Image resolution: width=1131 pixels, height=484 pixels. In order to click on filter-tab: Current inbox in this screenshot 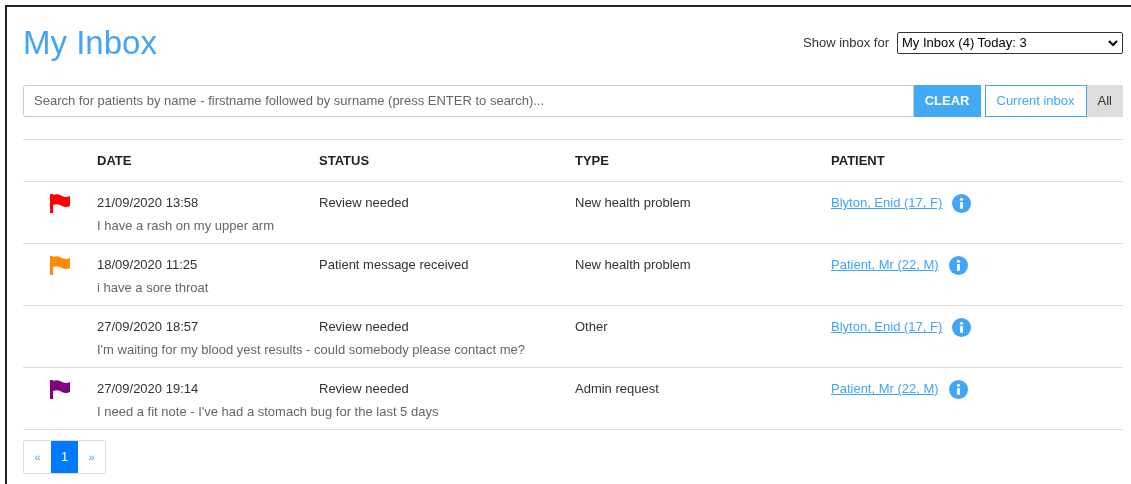, I will do `click(1035, 101)`.